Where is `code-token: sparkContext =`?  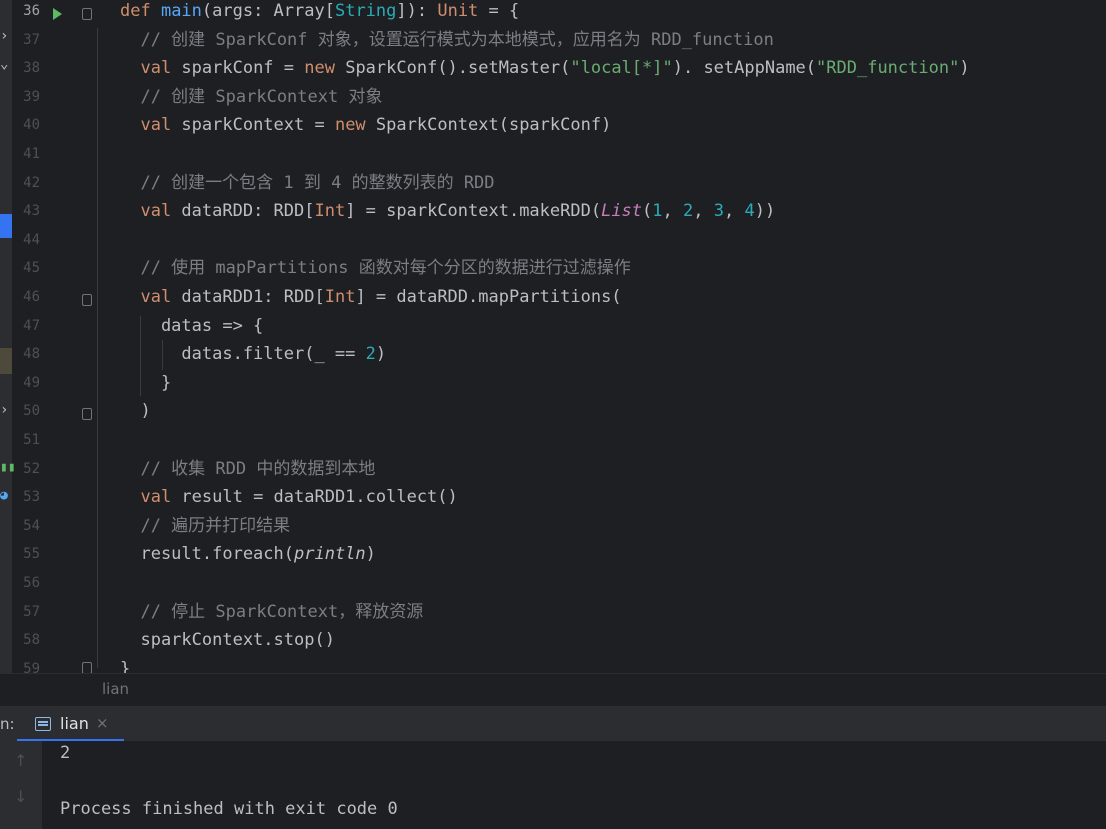
code-token: sparkContext = is located at coordinates (258, 125).